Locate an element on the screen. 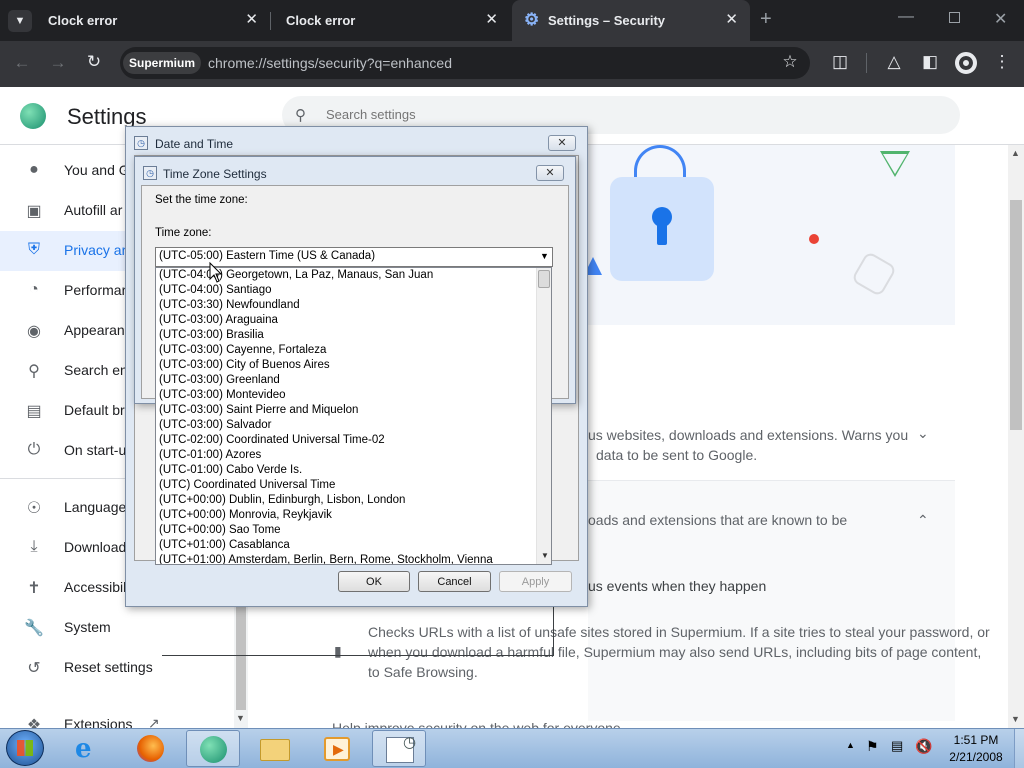 The width and height of the screenshot is (1024, 768). url-text: chrome://settings/security?q=enhanced is located at coordinates (330, 63).